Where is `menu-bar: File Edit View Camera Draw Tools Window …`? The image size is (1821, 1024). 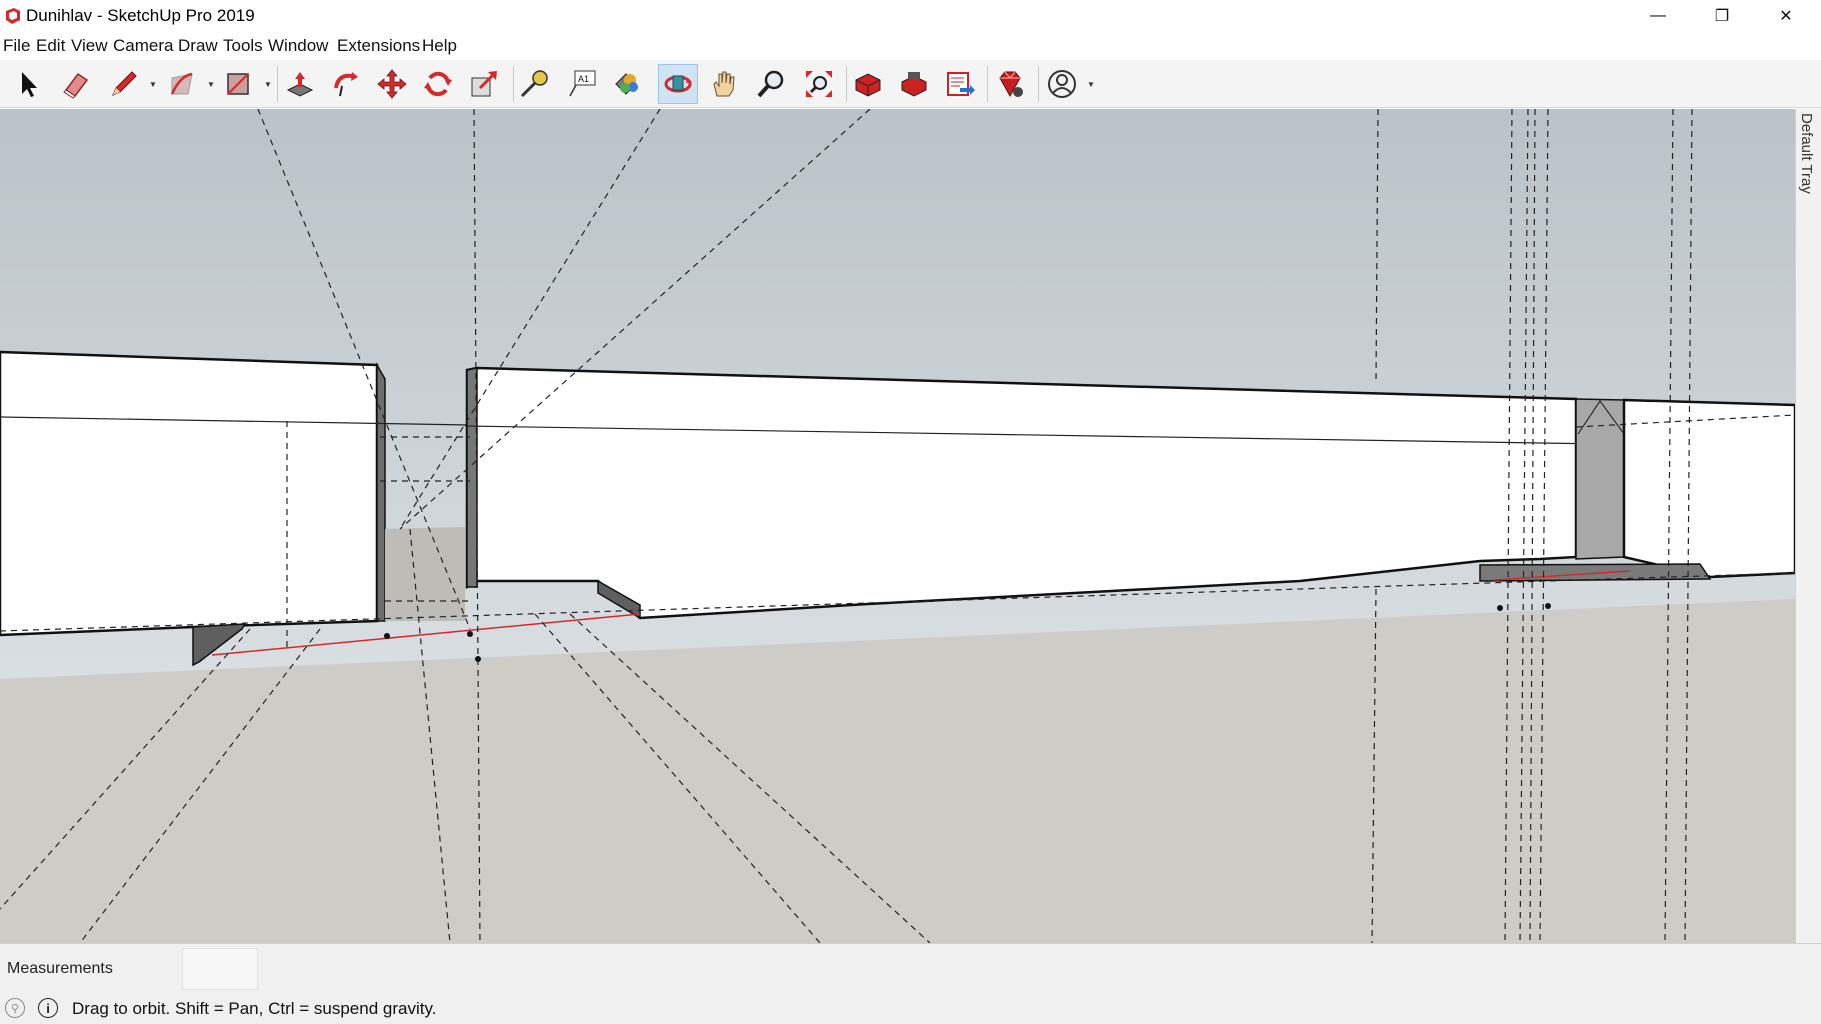 menu-bar: File Edit View Camera Draw Tools Window … is located at coordinates (910, 46).